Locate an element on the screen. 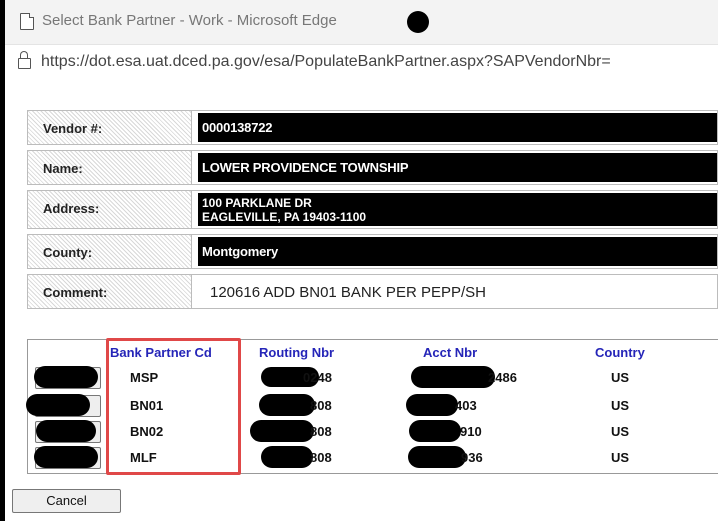 Image resolution: width=718 pixels, height=521 pixels. address-label: Address: is located at coordinates (110, 209).